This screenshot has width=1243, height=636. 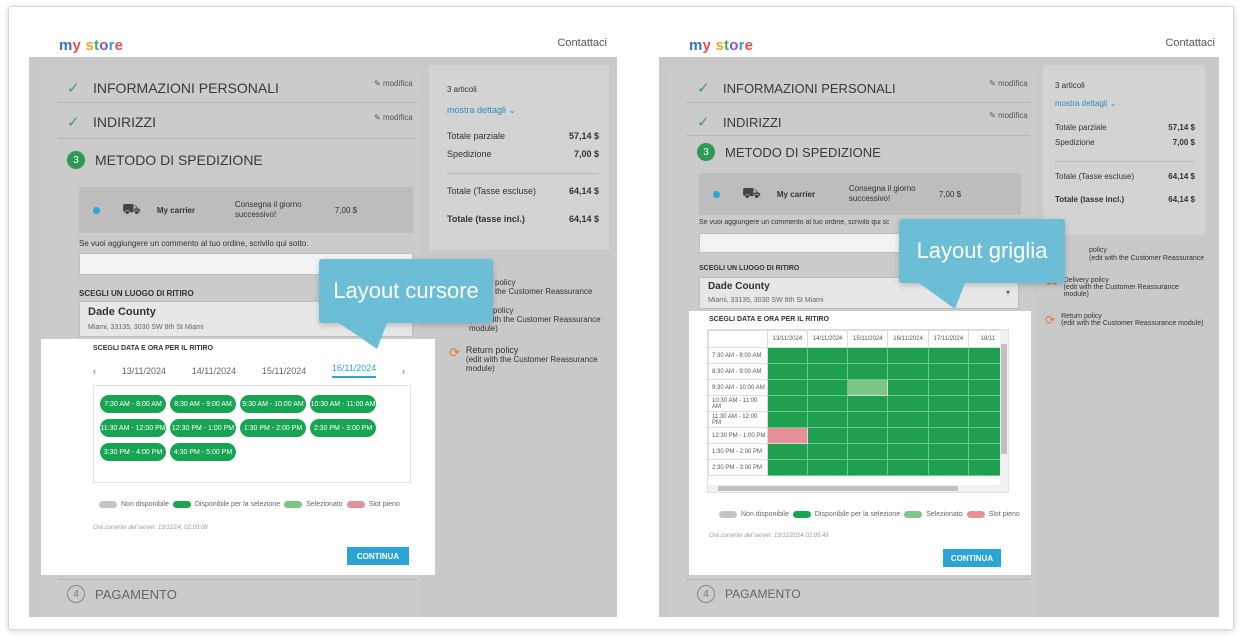 I want to click on carrier-name: My carrier, so click(x=176, y=210).